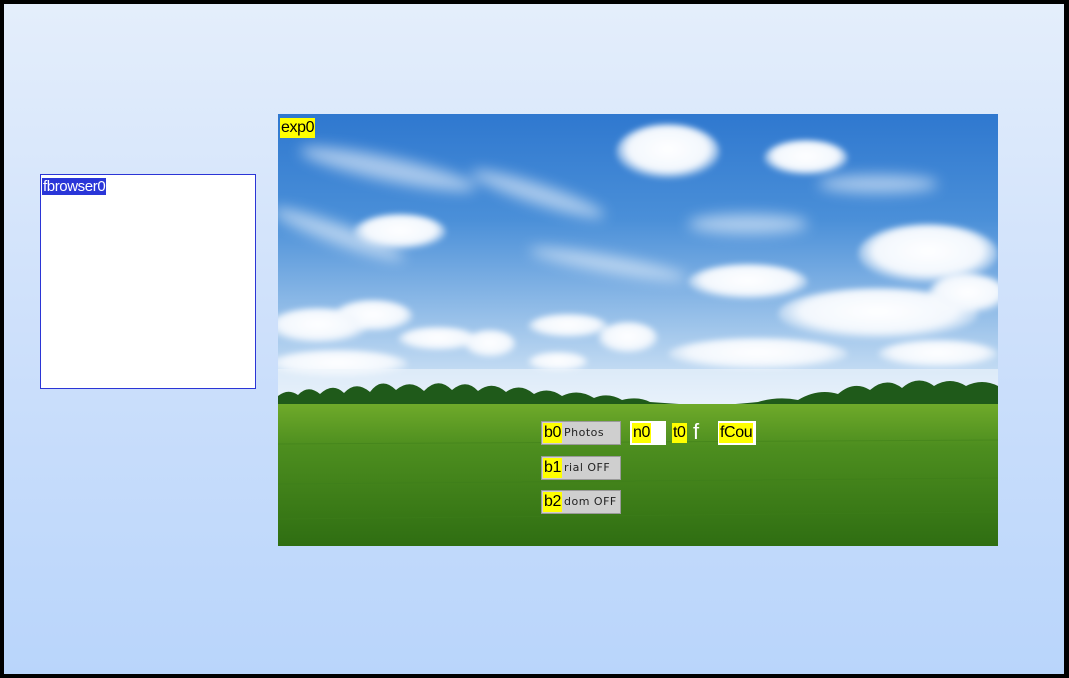 Image resolution: width=1069 pixels, height=678 pixels. I want to click on button-label: dom OFF, so click(590, 501).